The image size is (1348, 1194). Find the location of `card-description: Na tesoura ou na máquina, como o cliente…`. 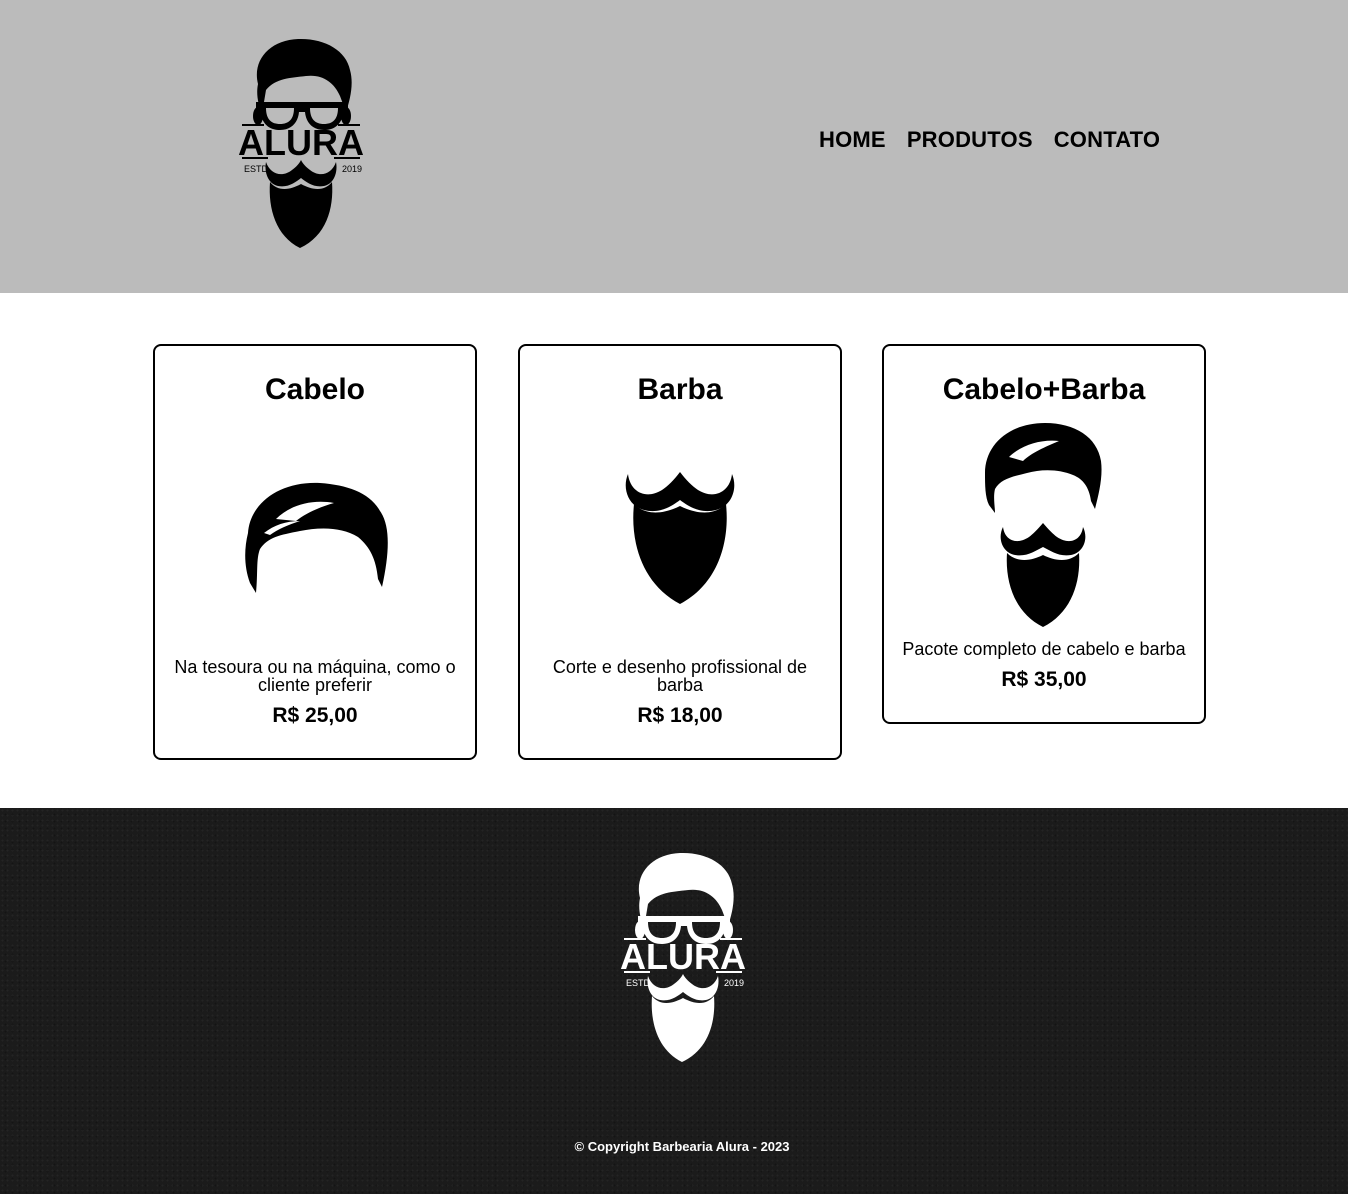

card-description: Na tesoura ou na máquina, como o cliente… is located at coordinates (315, 676).